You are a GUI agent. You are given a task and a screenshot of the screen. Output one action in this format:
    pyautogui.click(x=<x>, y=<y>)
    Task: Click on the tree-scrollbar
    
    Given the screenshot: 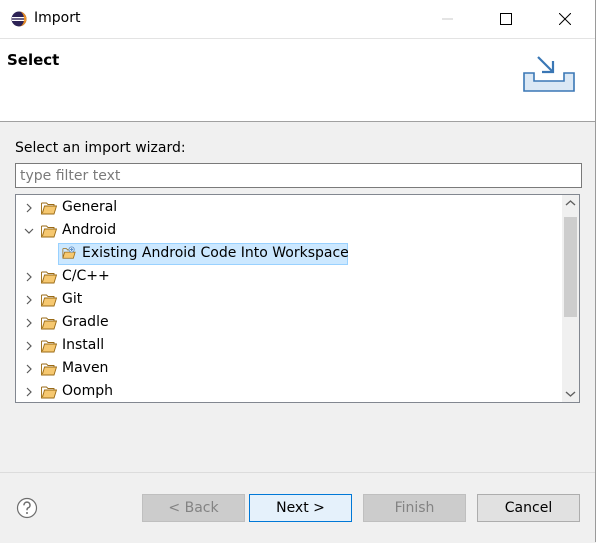 What is the action you would take?
    pyautogui.click(x=570, y=298)
    